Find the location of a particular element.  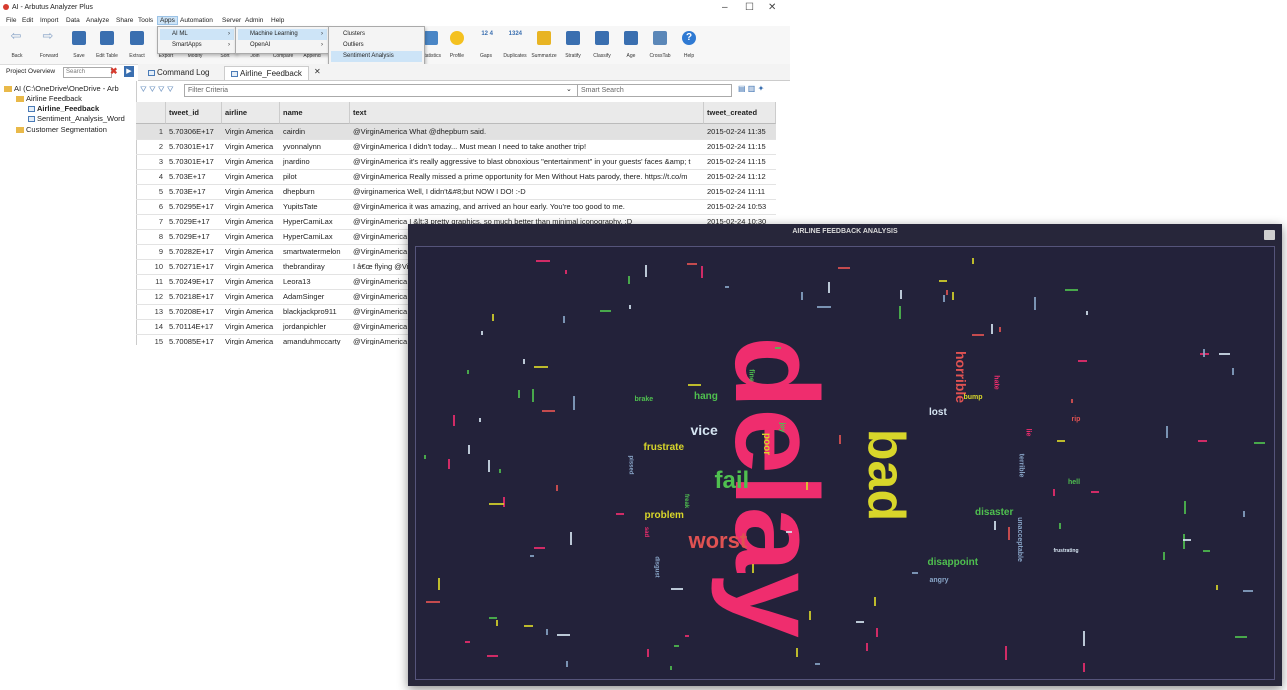

summarize-button: Summarize is located at coordinates (544, 45).